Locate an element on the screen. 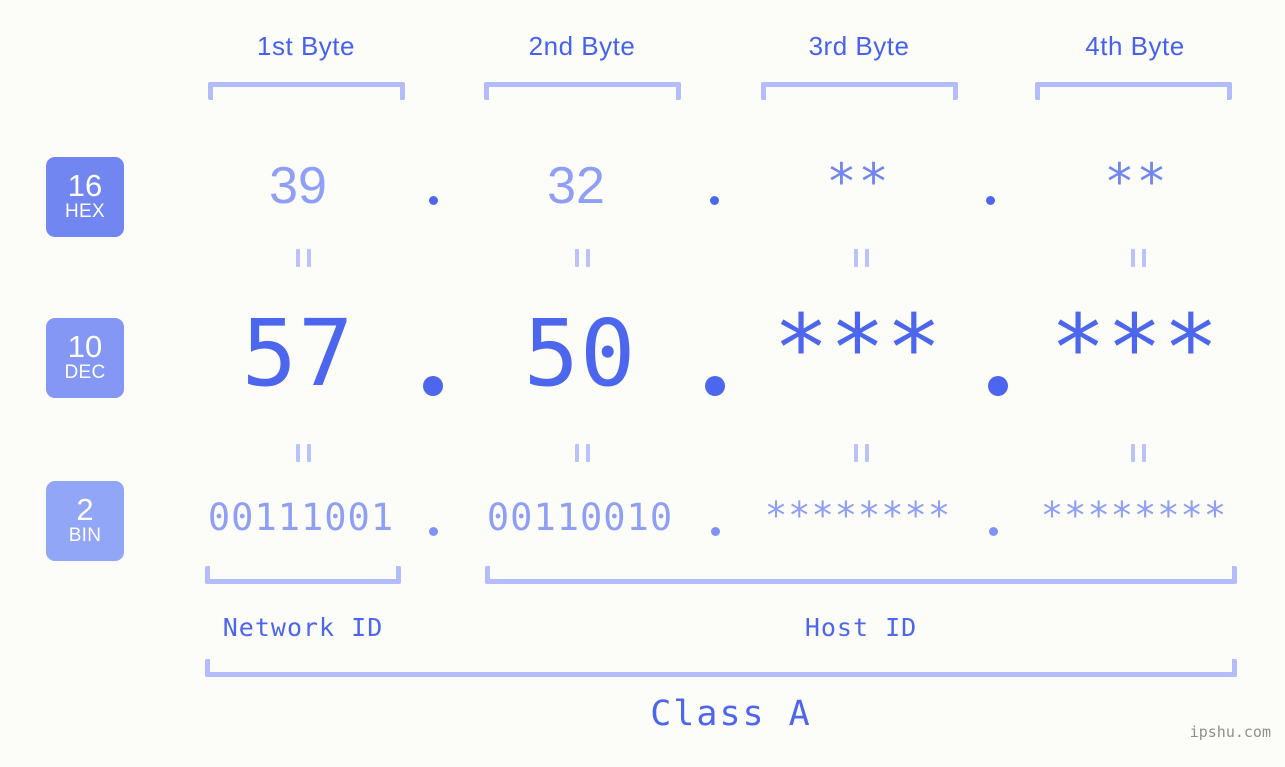  bin-byte-1-value: 00111001 is located at coordinates (301, 517).